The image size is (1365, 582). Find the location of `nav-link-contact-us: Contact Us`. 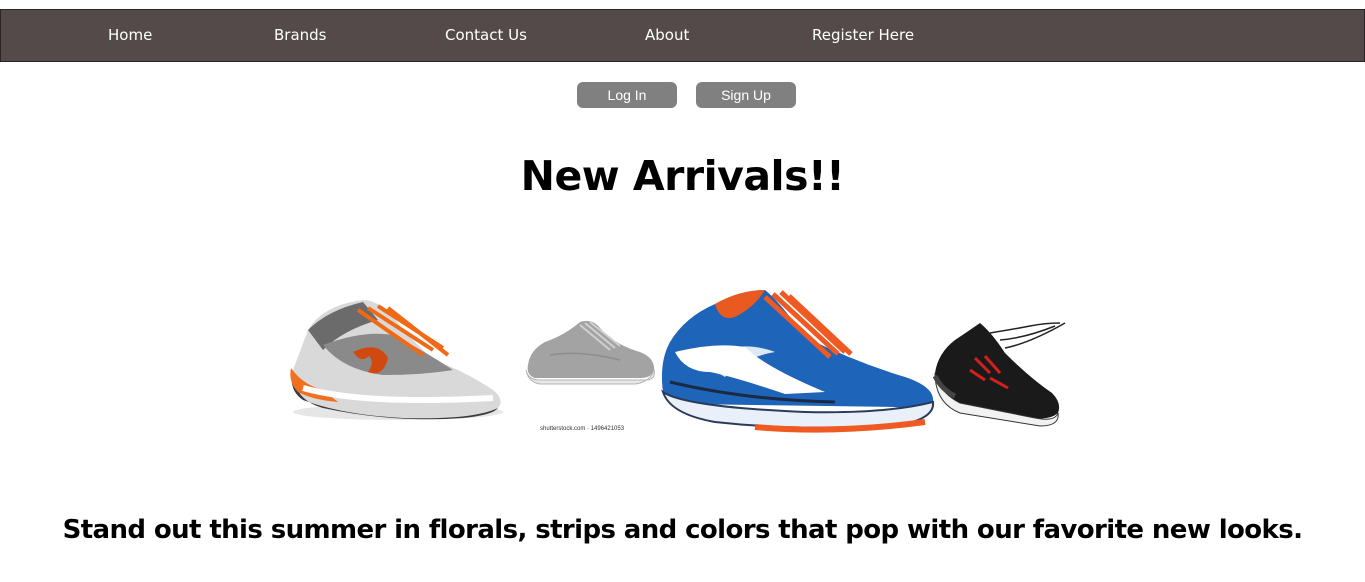

nav-link-contact-us: Contact Us is located at coordinates (486, 35).